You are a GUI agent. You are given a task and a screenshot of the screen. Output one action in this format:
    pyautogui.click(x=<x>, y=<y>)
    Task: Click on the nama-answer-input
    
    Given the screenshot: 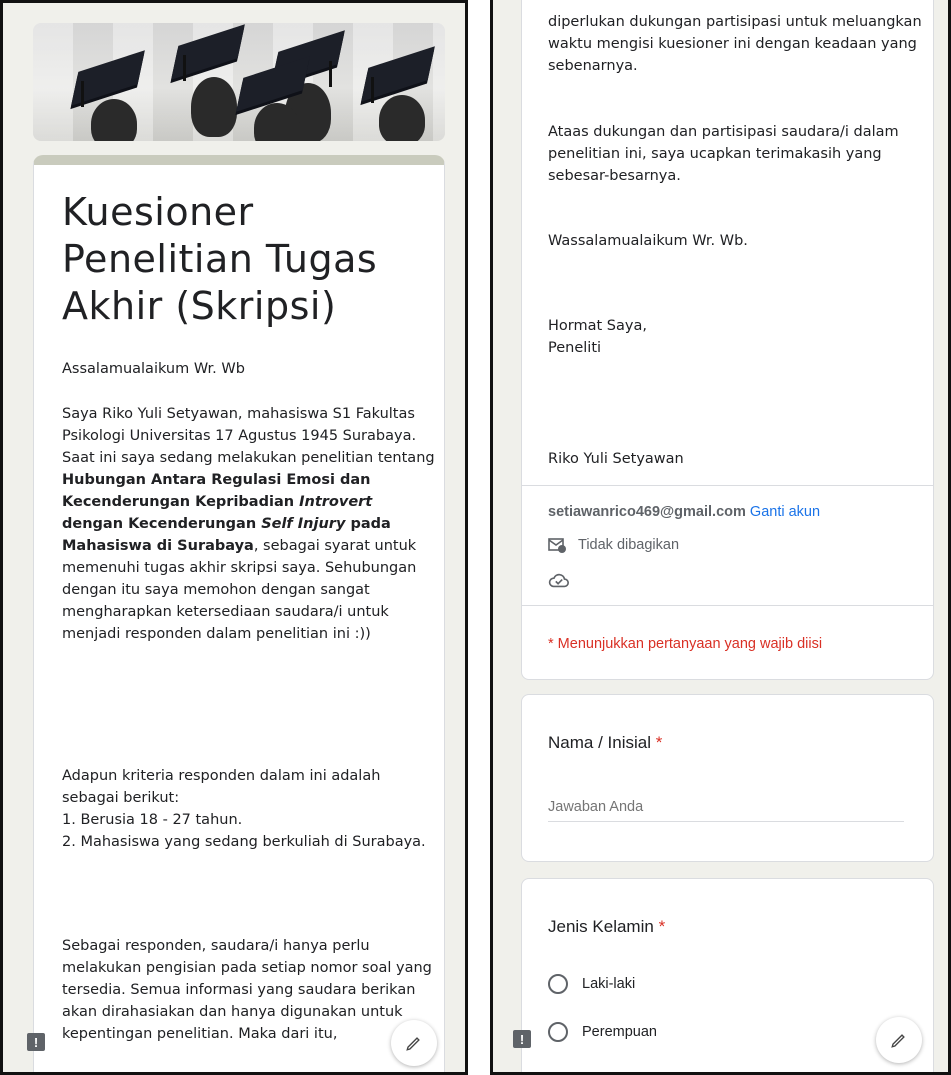 What is the action you would take?
    pyautogui.click(x=726, y=807)
    